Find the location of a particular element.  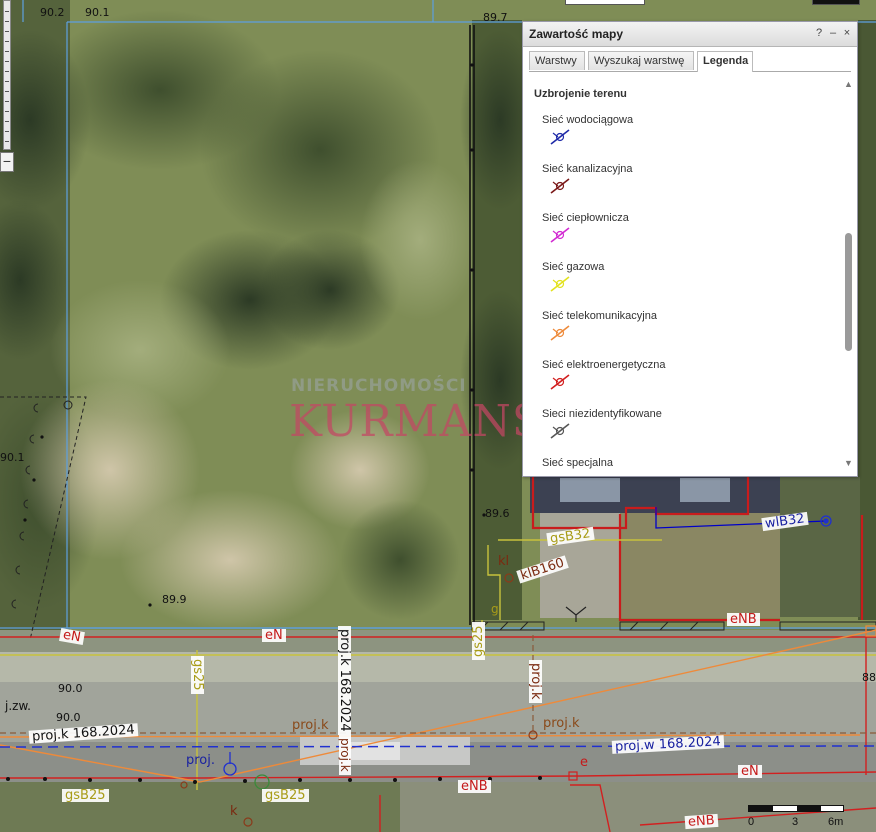

legend-item-label: Sieć ciepłownicza is located at coordinates (585, 218).